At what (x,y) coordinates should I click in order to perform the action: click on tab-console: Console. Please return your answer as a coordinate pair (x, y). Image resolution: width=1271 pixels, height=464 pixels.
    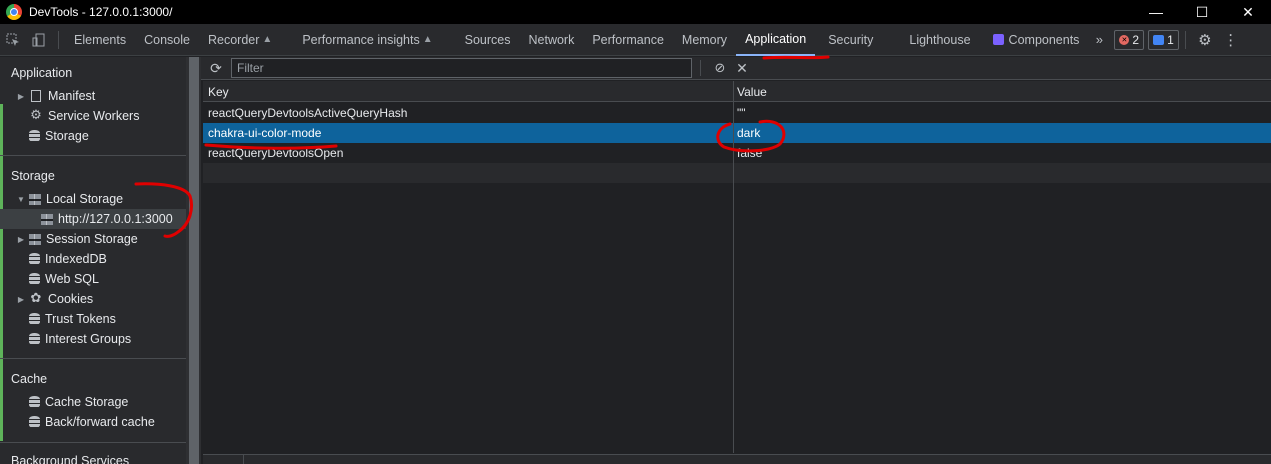
    Looking at the image, I should click on (167, 40).